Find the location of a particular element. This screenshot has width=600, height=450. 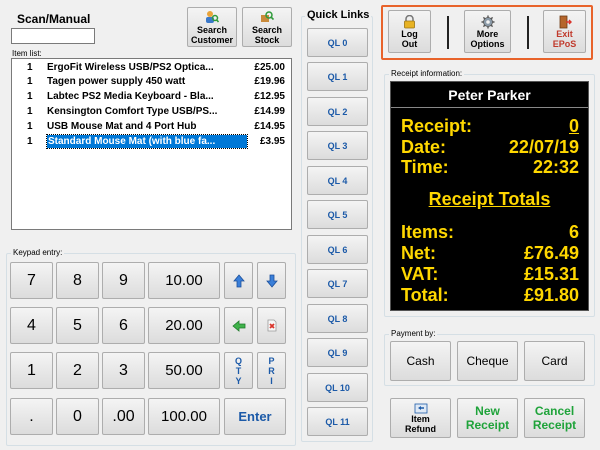

delete-line-icon is located at coordinates (271, 325).